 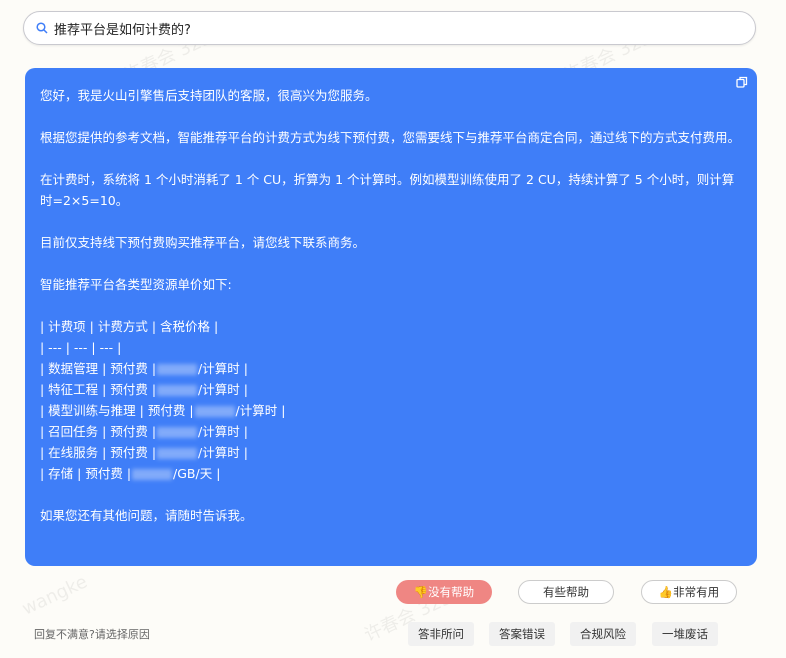 I want to click on button-label: 没有帮助, so click(x=451, y=592).